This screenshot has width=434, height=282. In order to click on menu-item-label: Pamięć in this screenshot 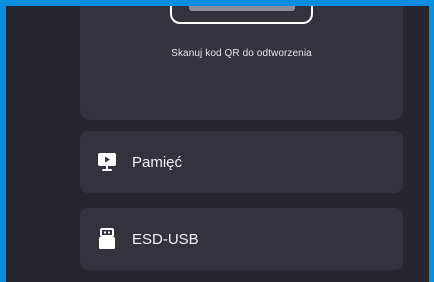, I will do `click(157, 162)`.